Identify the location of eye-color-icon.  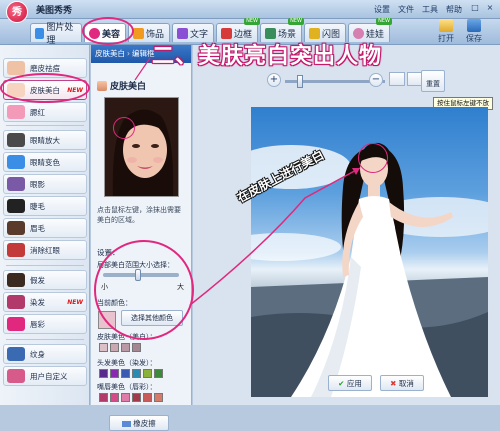
(16, 162).